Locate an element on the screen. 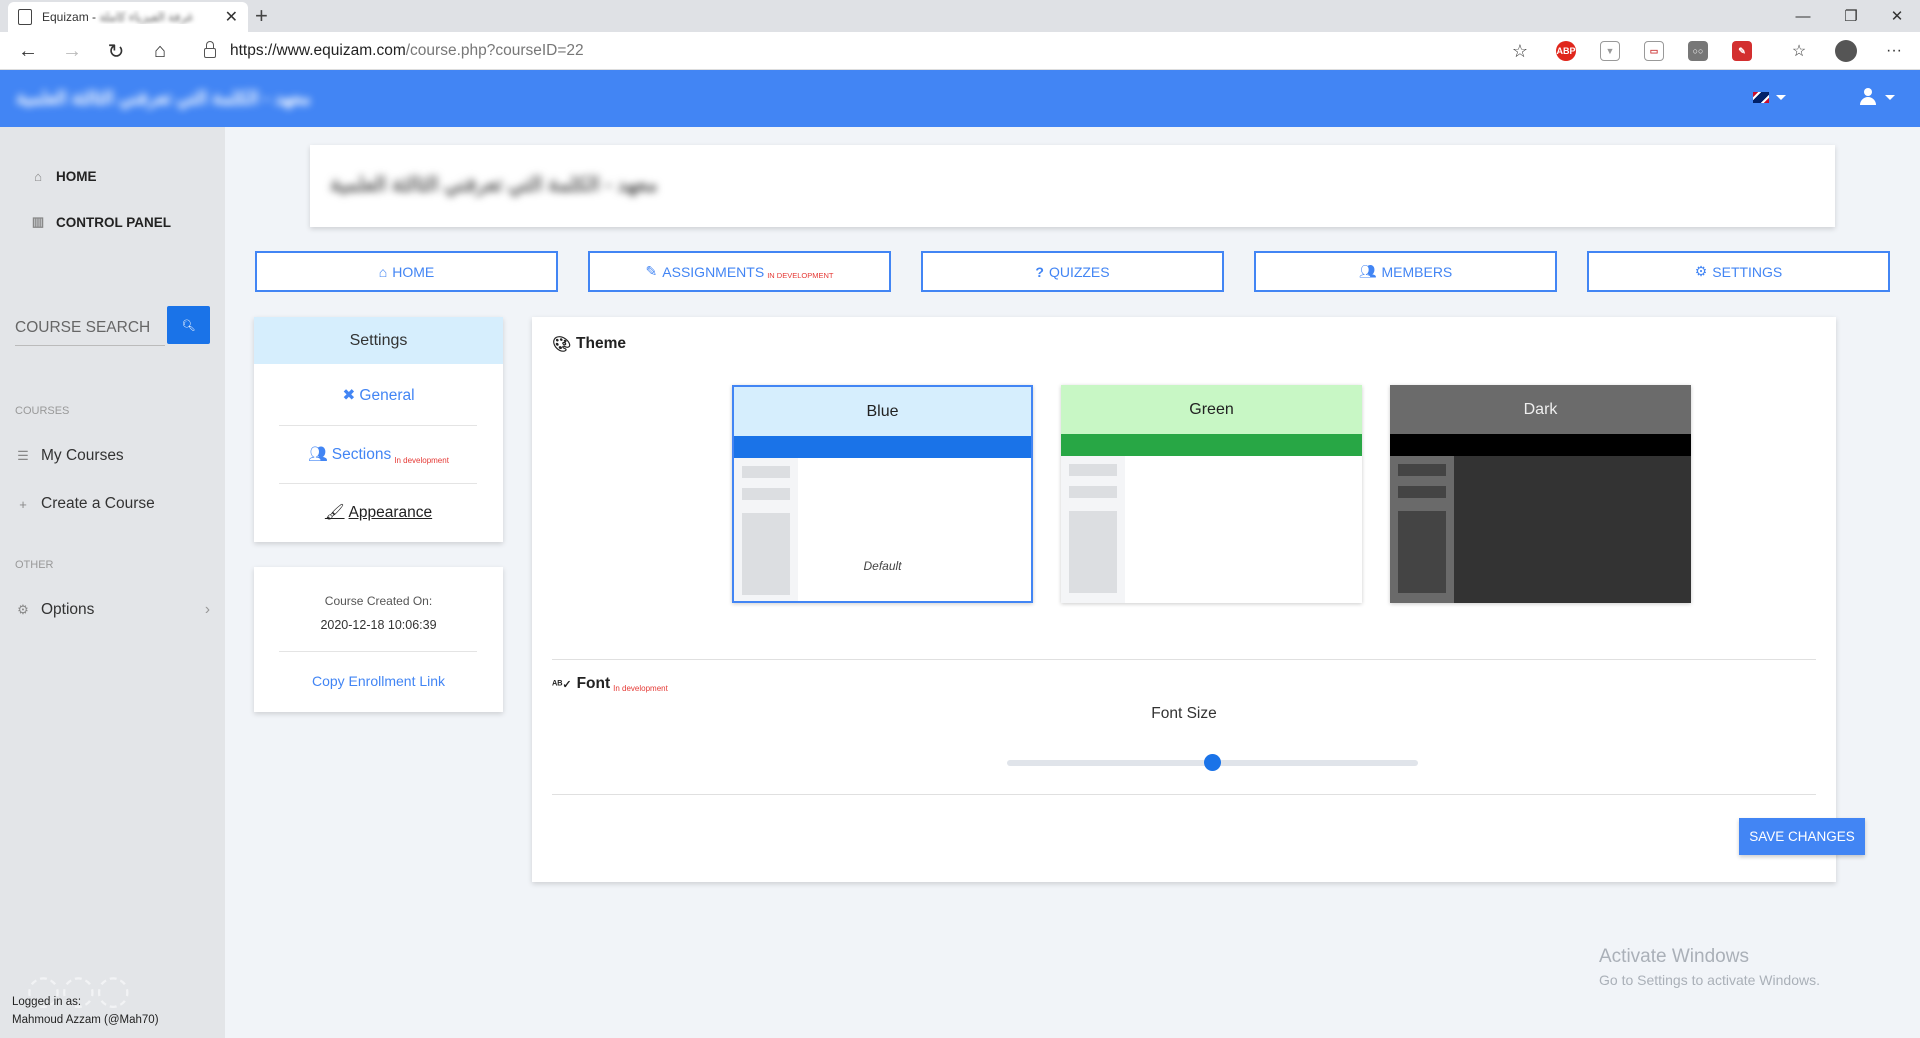 This screenshot has height=1038, width=1920. course-search-input is located at coordinates (90, 328).